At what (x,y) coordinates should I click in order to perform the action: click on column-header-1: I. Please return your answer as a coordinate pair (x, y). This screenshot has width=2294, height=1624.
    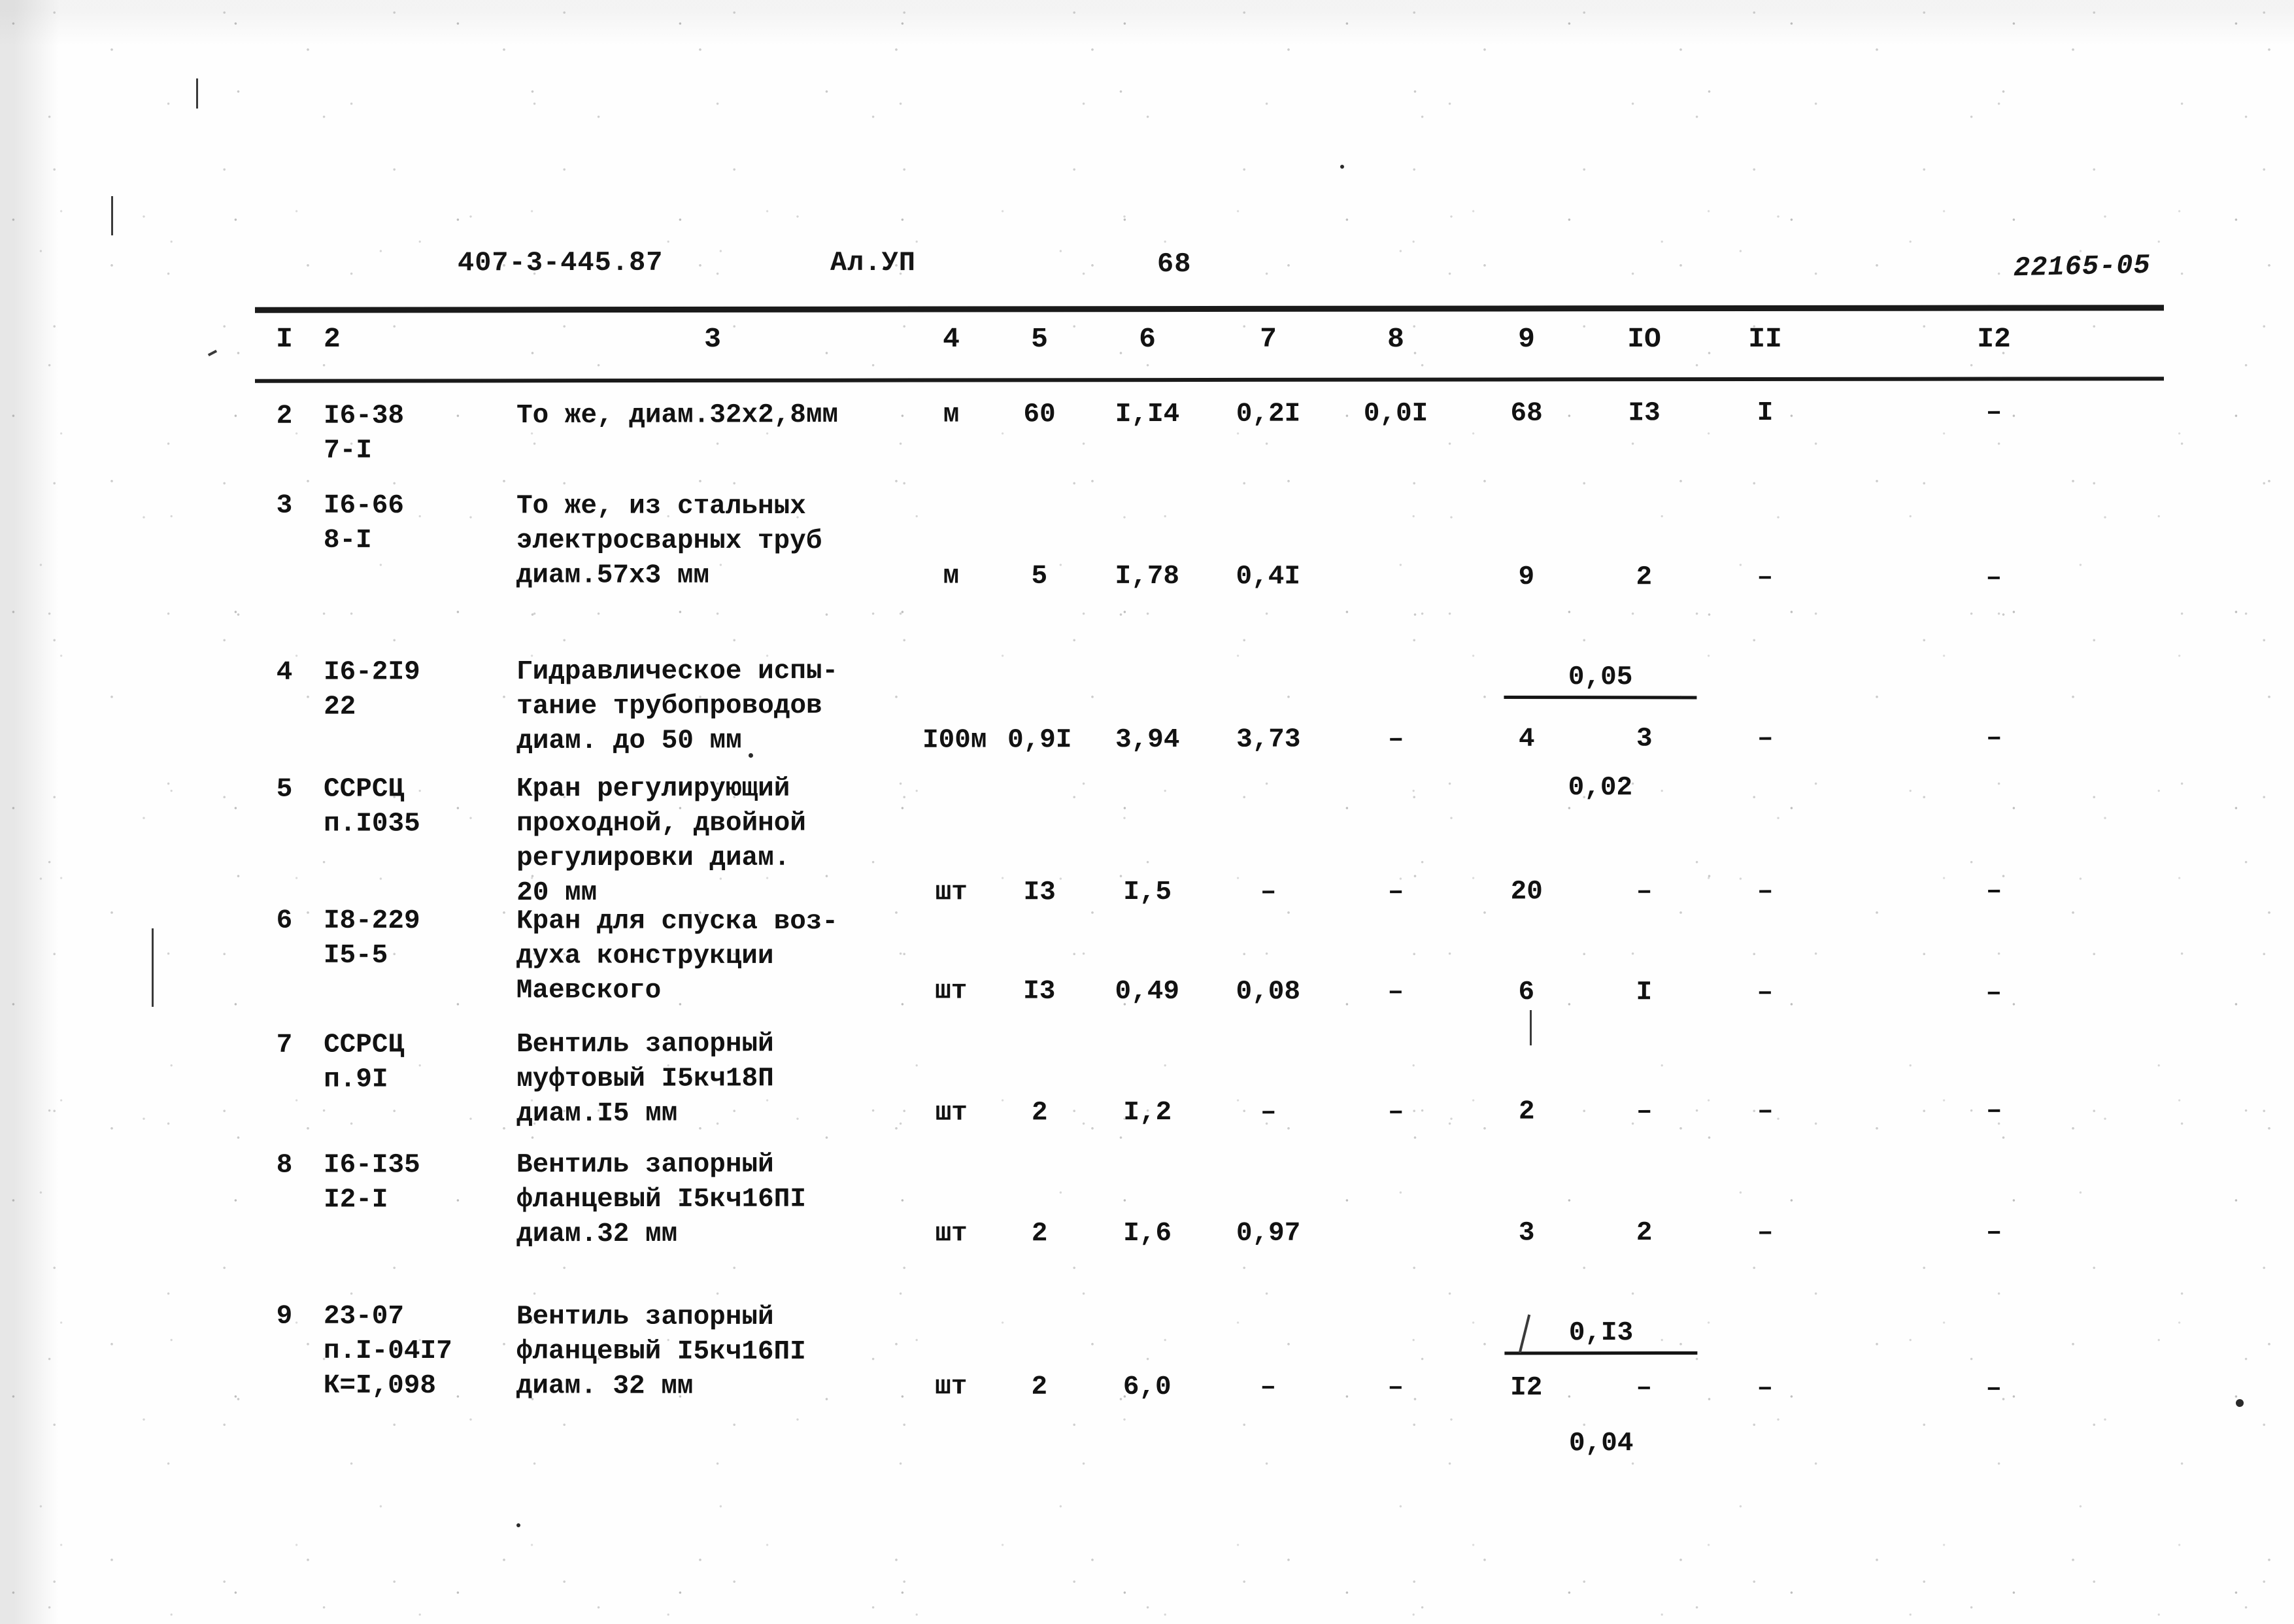
    Looking at the image, I should click on (284, 339).